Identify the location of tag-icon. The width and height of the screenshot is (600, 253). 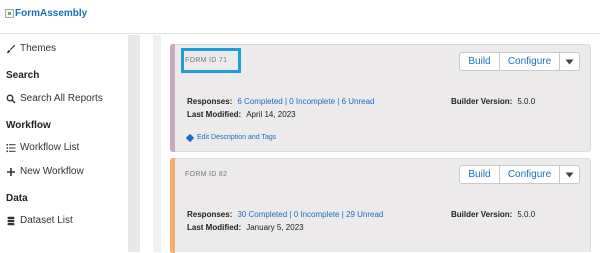
(190, 137).